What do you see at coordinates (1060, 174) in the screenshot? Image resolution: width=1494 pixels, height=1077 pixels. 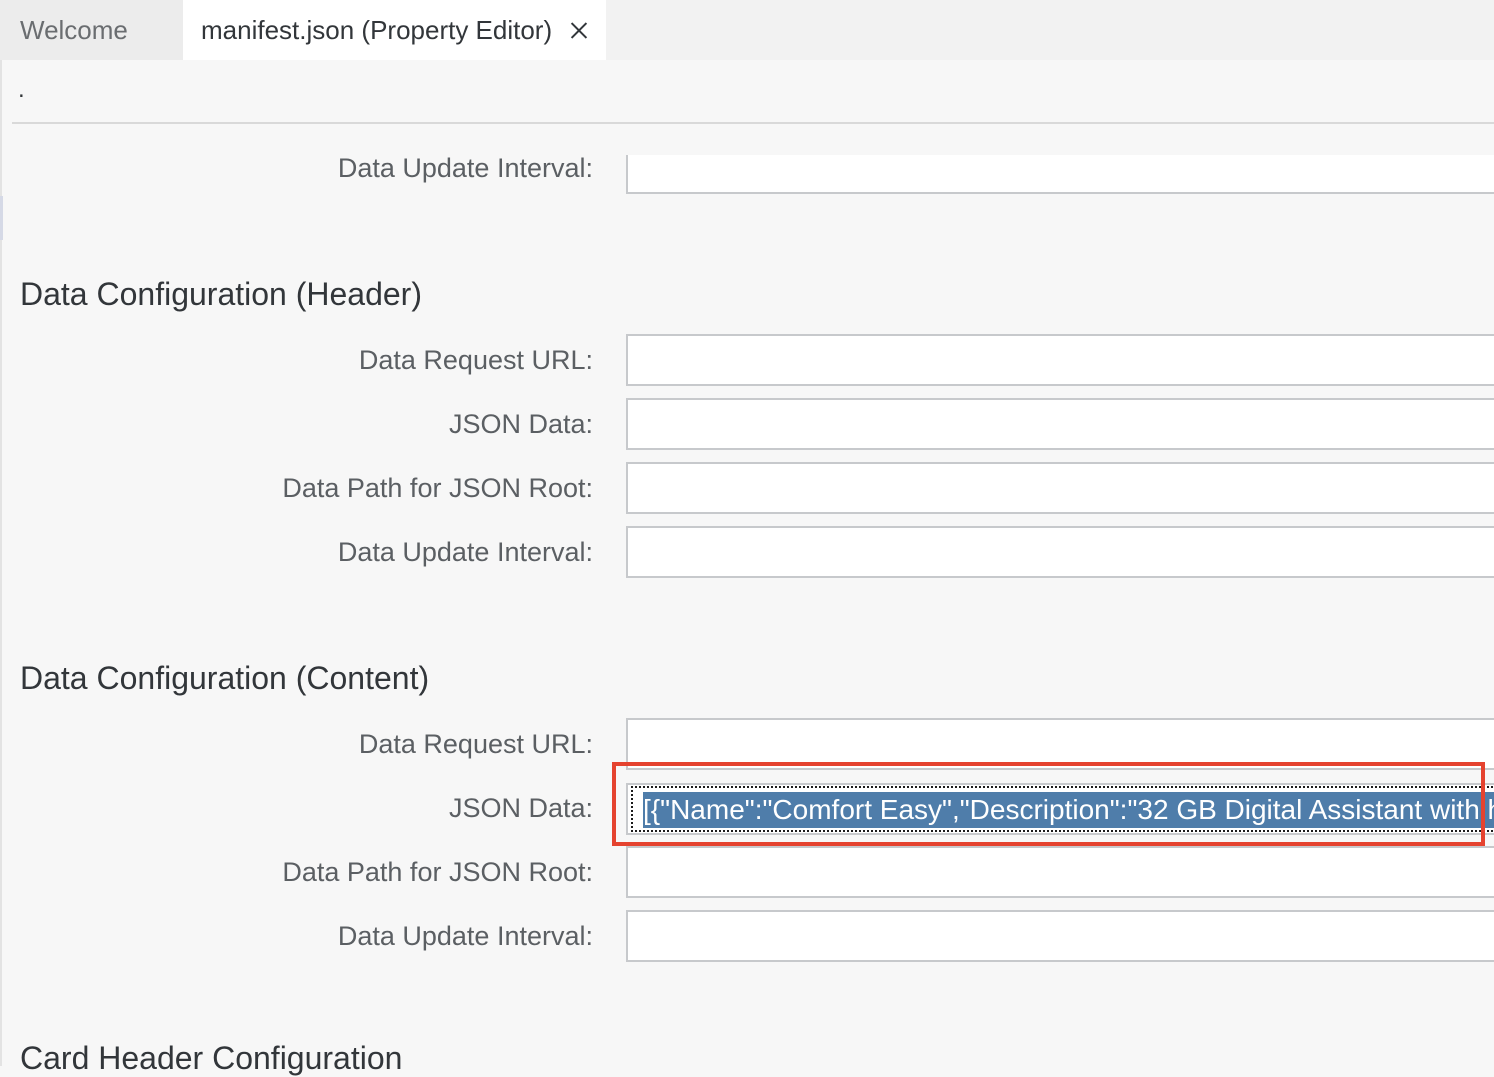 I see `data-update-interval-input` at bounding box center [1060, 174].